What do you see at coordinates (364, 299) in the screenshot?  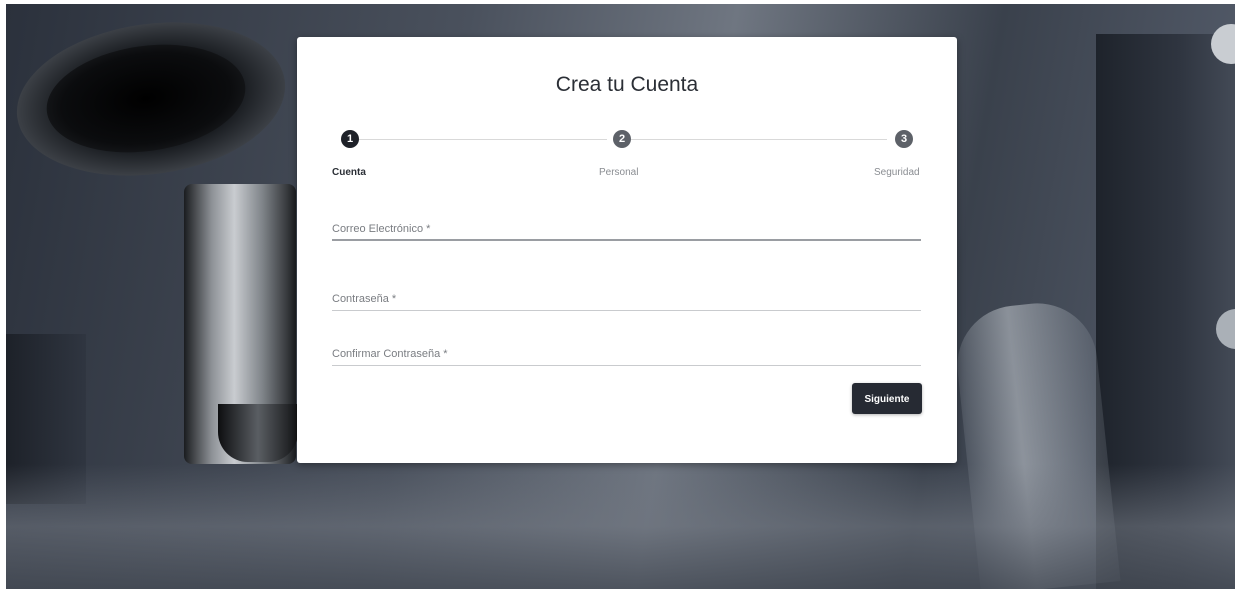 I see `password-field-label: Contraseña *` at bounding box center [364, 299].